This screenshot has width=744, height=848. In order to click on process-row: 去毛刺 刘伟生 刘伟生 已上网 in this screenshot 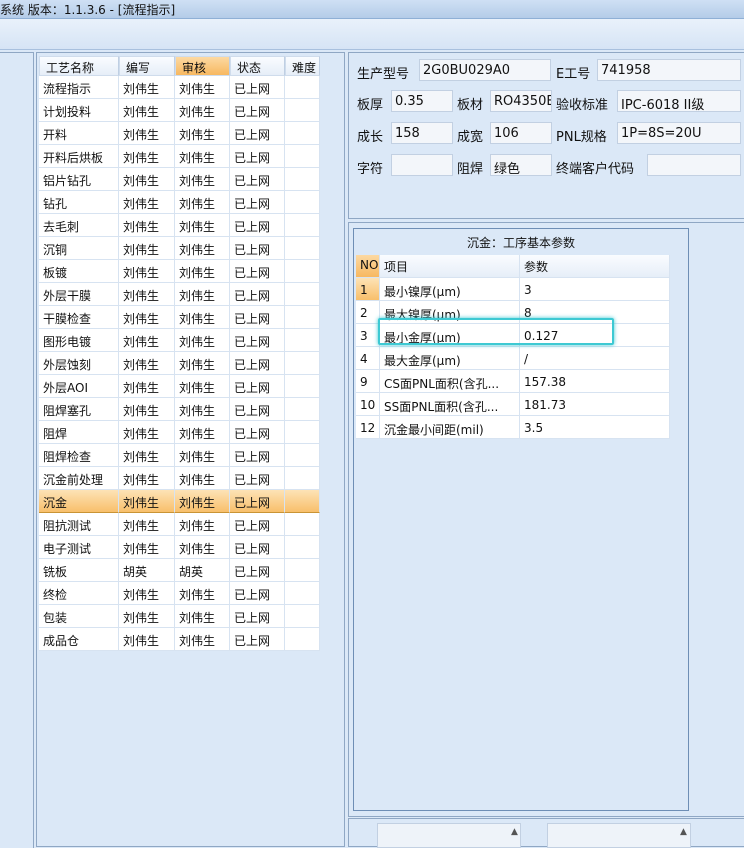, I will do `click(179, 225)`.